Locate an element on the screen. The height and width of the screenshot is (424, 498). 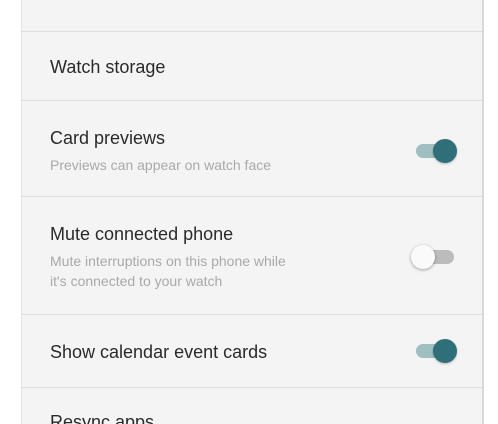
setting-subtitle-line-2: it's connected to your watch is located at coordinates (136, 281).